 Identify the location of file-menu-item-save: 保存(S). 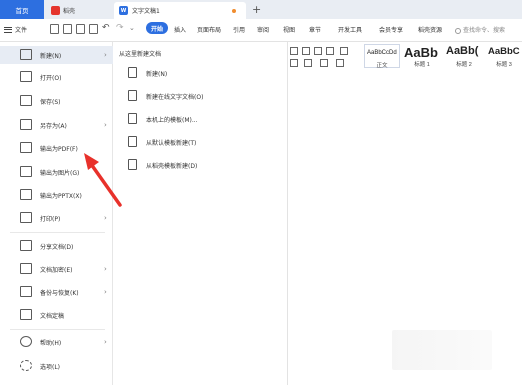
(56, 101).